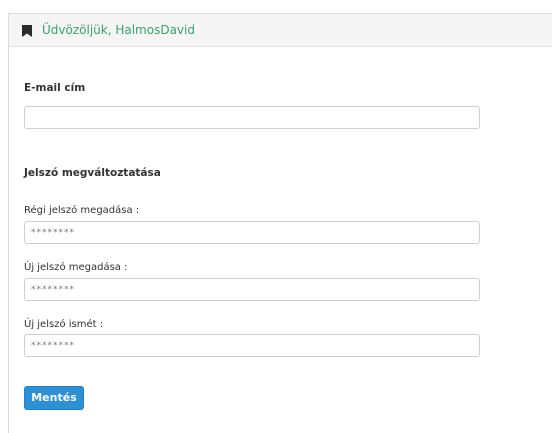 The image size is (552, 433). Describe the element at coordinates (252, 345) in the screenshot. I see `new-password-repeat-field` at that location.